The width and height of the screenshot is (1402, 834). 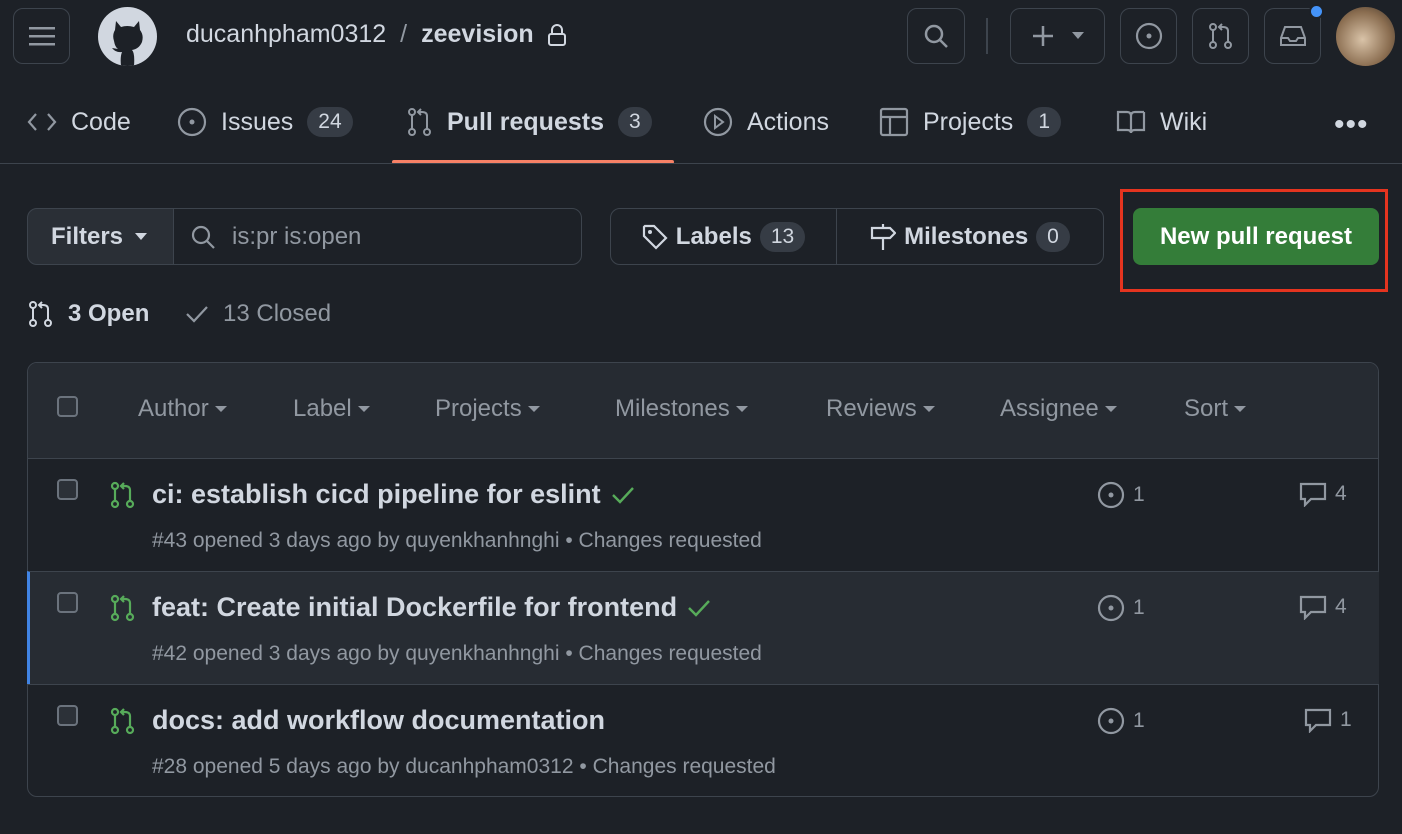 I want to click on issues-button, so click(x=1148, y=36).